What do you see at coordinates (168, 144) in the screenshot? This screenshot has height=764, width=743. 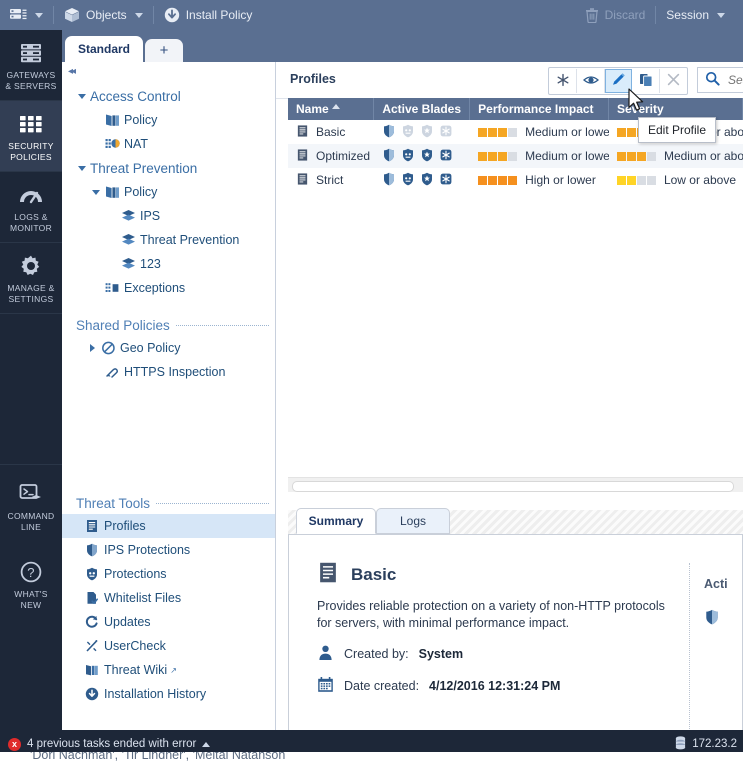 I see `tree-item-nat: NAT` at bounding box center [168, 144].